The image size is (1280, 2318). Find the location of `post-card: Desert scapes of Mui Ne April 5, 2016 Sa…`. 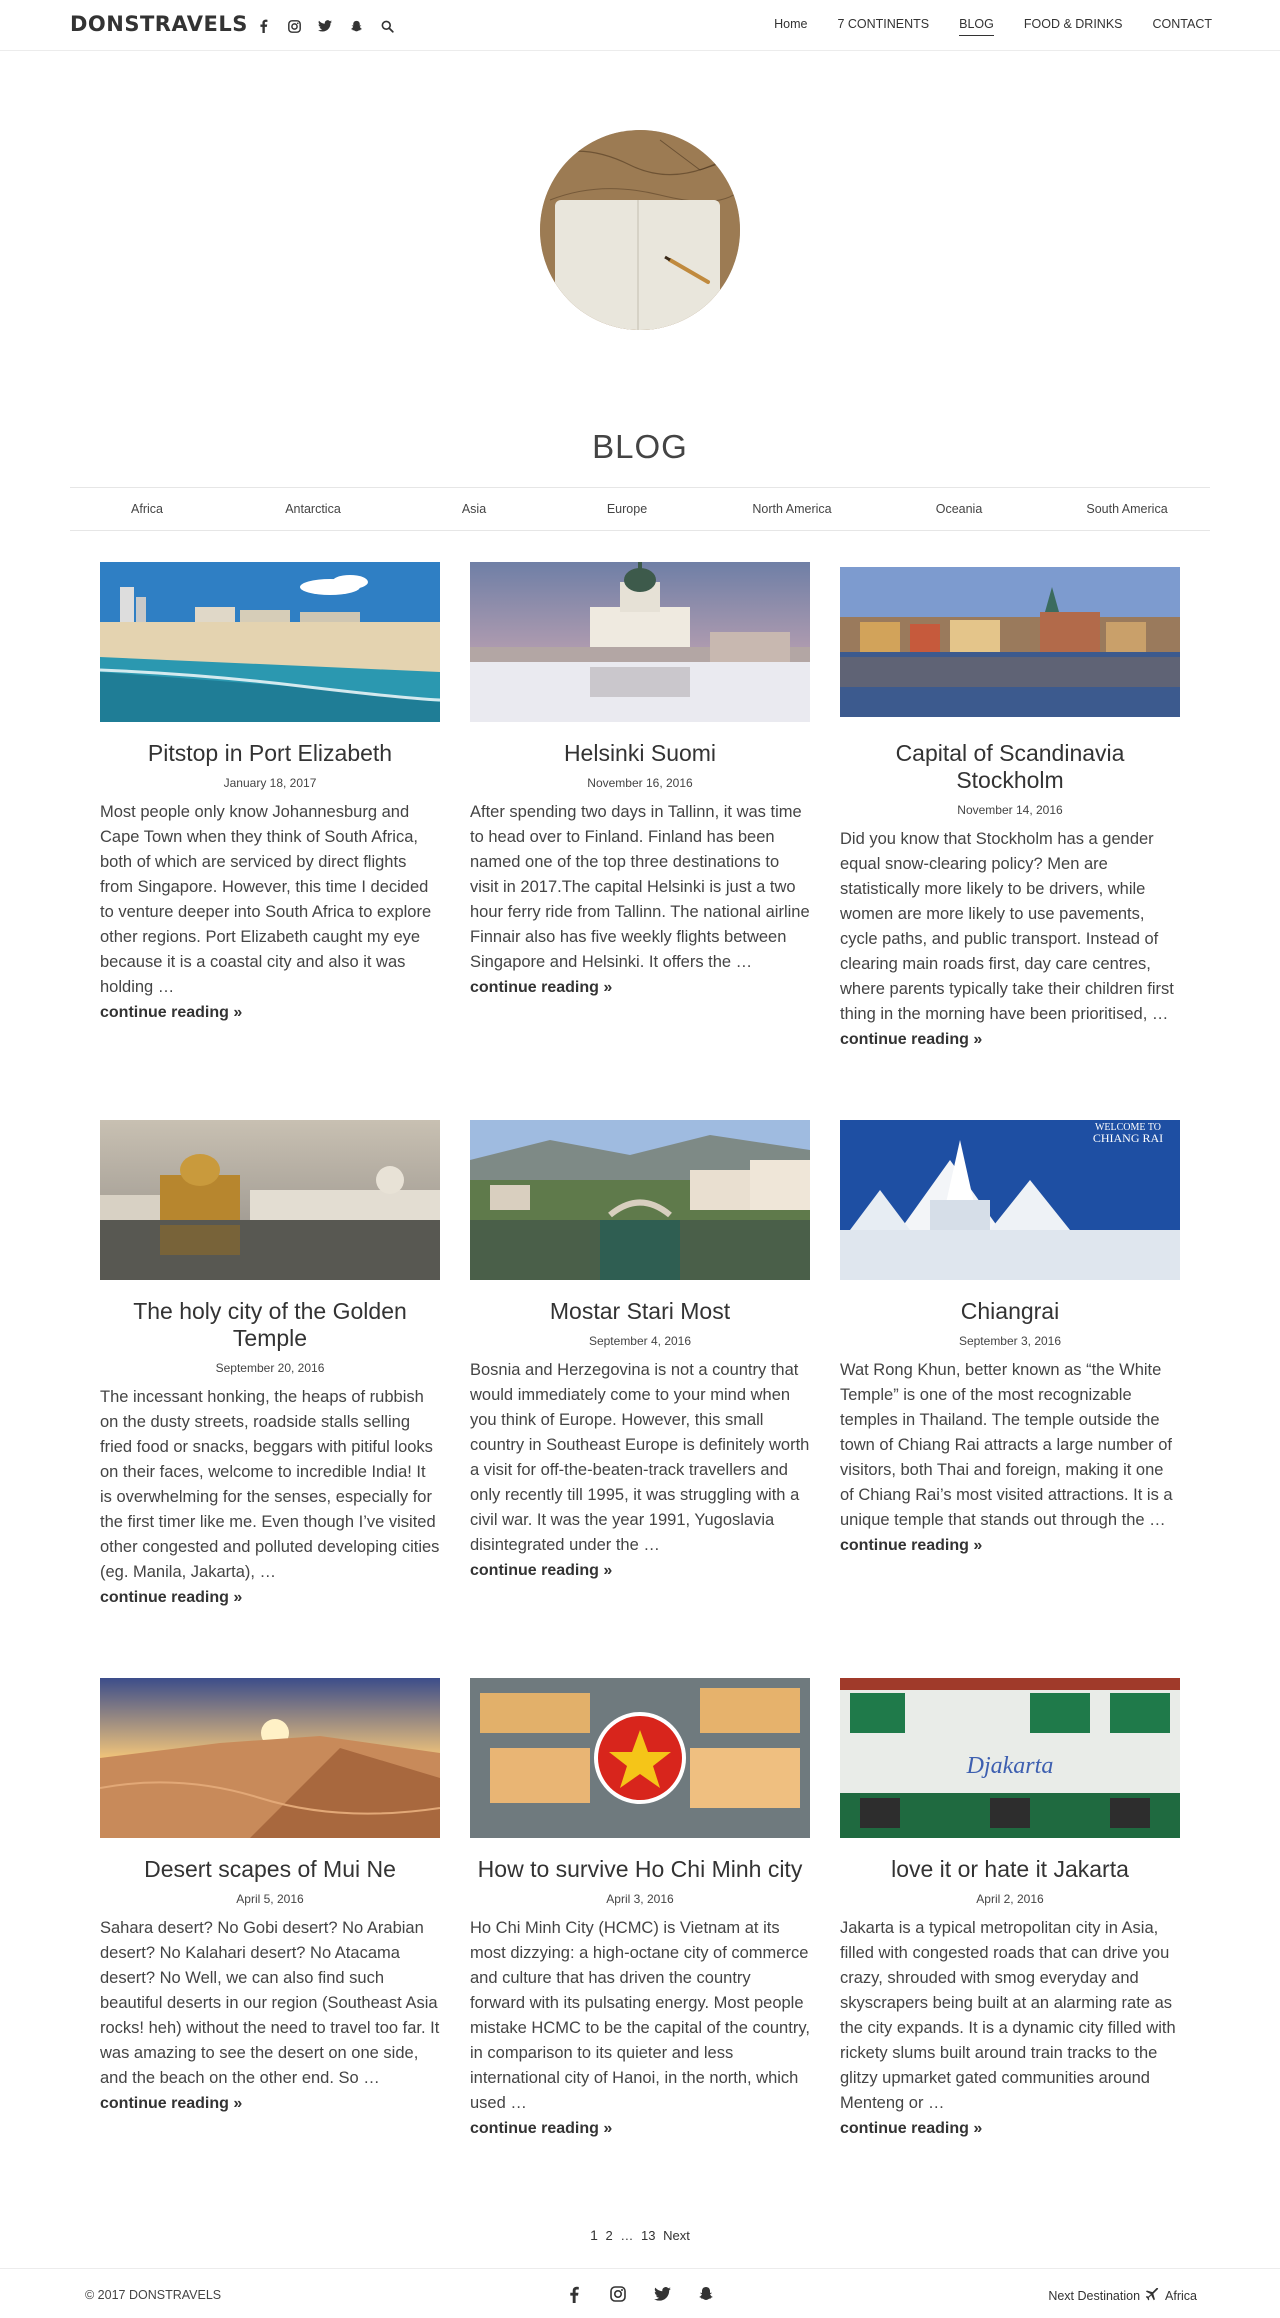

post-card: Desert scapes of Mui Ne April 5, 2016 Sa… is located at coordinates (270, 1897).